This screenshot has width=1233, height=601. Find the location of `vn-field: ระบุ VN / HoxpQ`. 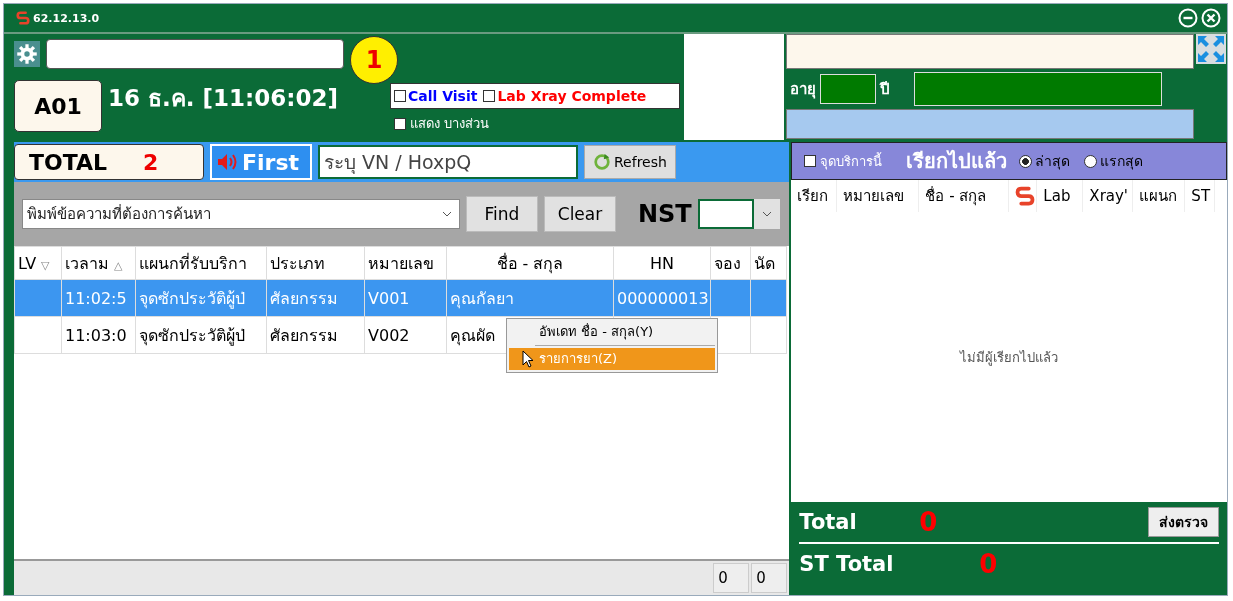

vn-field: ระบุ VN / HoxpQ is located at coordinates (448, 162).